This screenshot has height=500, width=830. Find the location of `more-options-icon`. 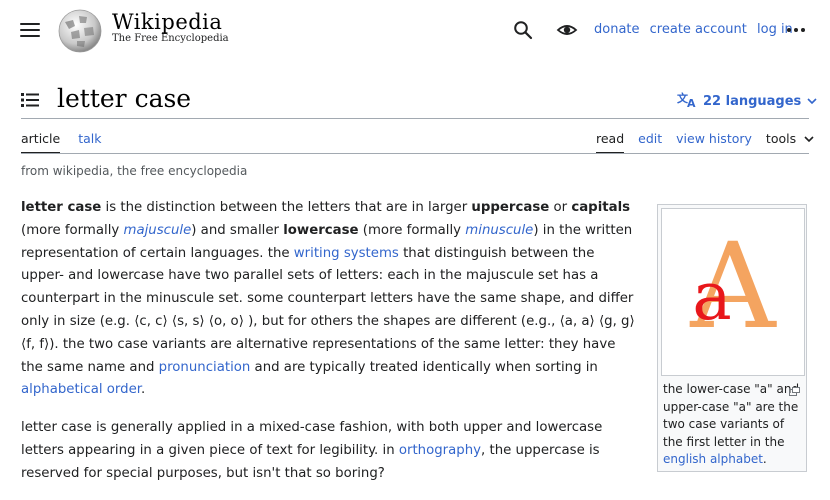

more-options-icon is located at coordinates (796, 30).